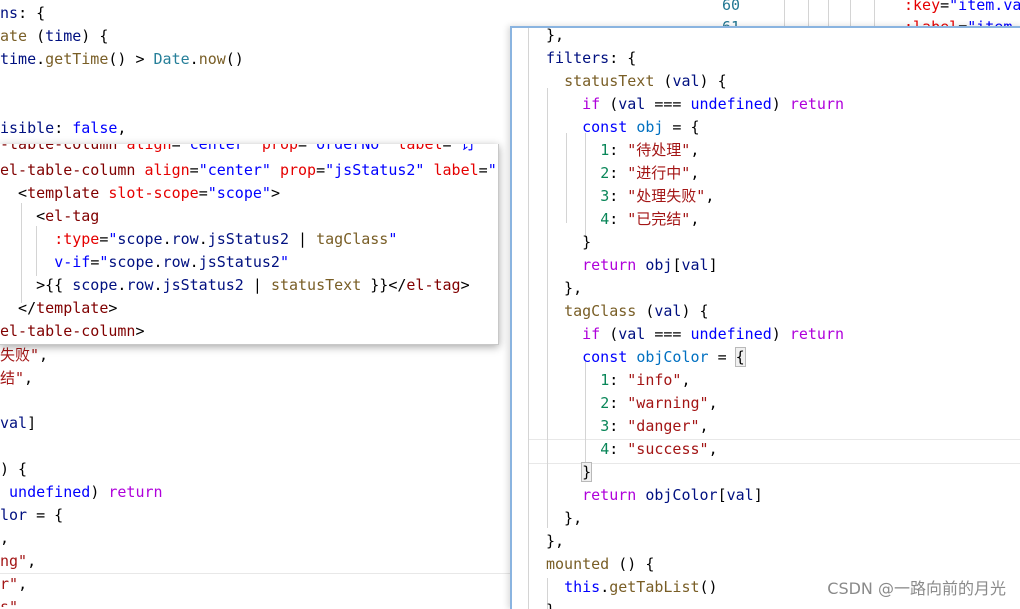 Image resolution: width=1020 pixels, height=609 pixels. I want to click on code-line: 2: "warning",, so click(659, 403).